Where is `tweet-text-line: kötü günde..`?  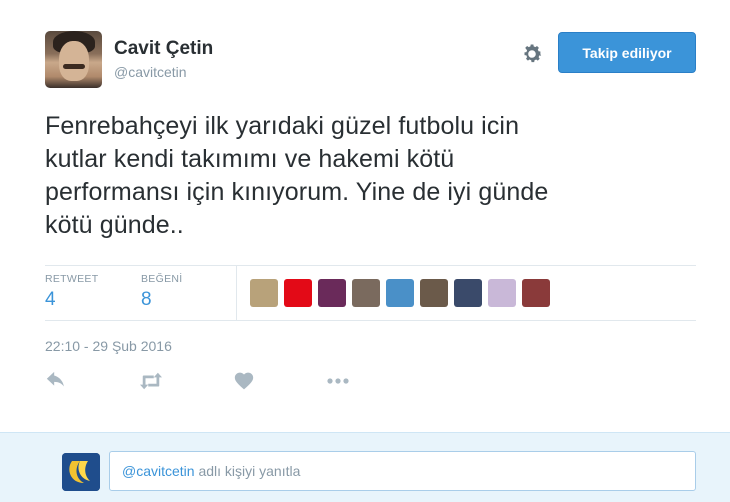 tweet-text-line: kötü günde.. is located at coordinates (114, 225).